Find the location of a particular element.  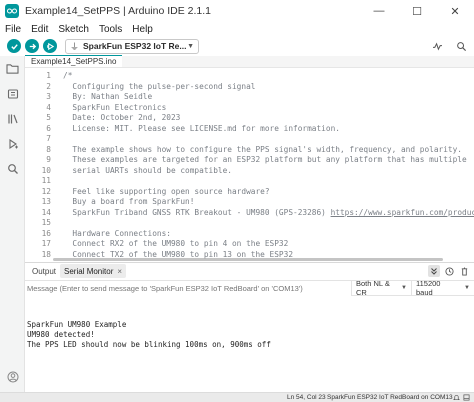

serial-monitor-button is located at coordinates (461, 46).